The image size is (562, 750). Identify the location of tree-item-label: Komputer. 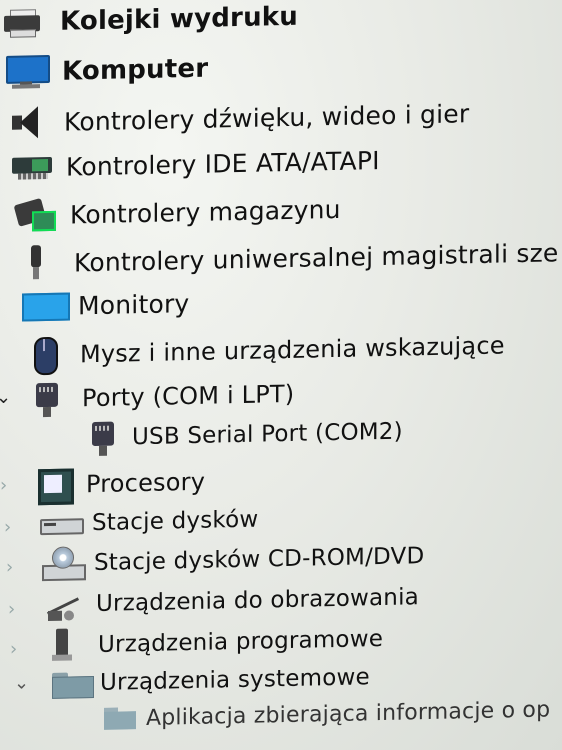
(135, 70).